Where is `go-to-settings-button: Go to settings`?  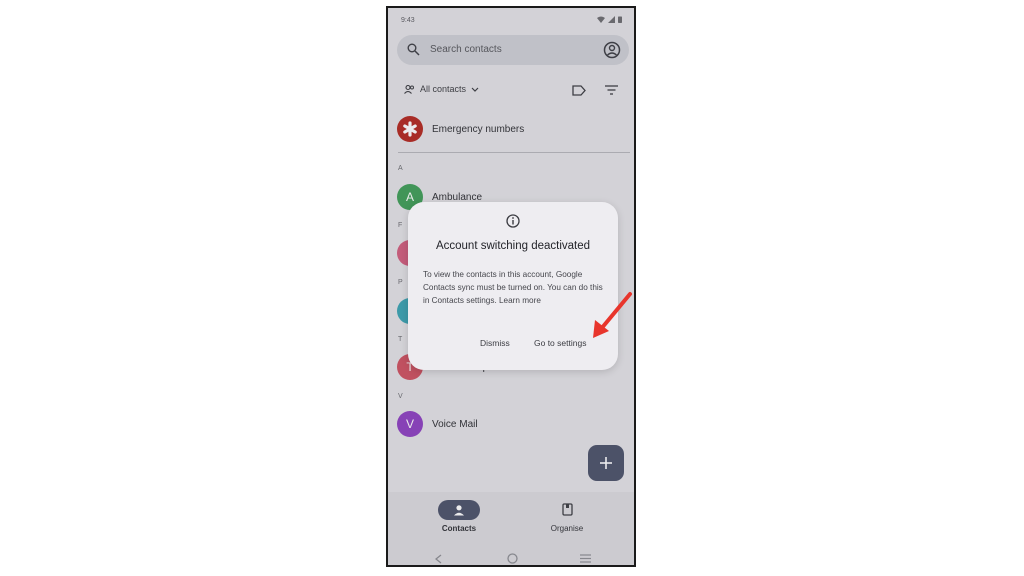
go-to-settings-button: Go to settings is located at coordinates (560, 343).